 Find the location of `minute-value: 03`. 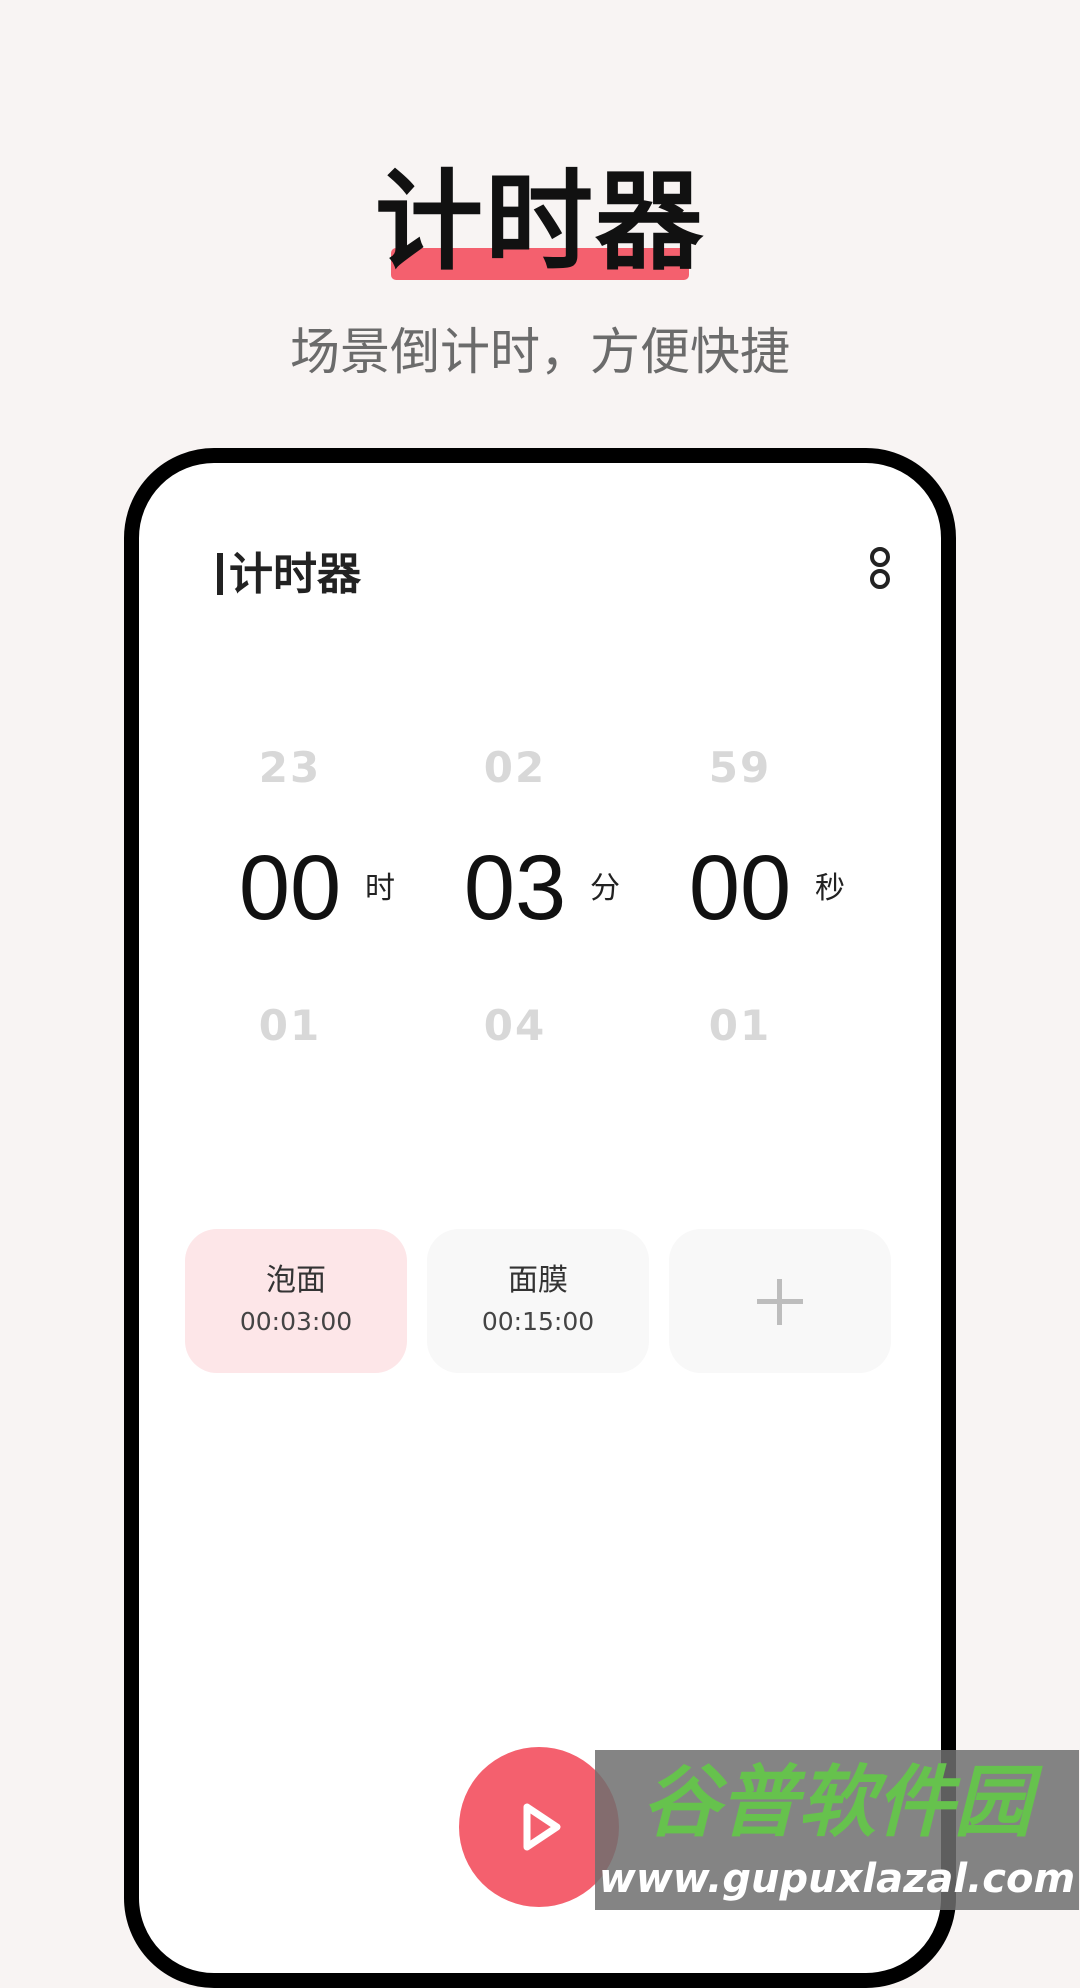

minute-value: 03 is located at coordinates (515, 888).